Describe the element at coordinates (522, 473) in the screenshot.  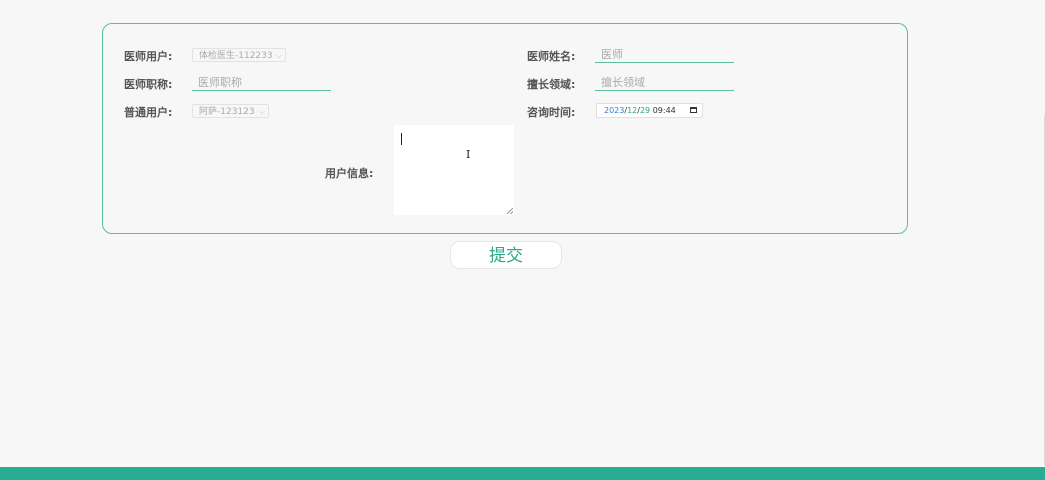
I see `footer-bar` at that location.